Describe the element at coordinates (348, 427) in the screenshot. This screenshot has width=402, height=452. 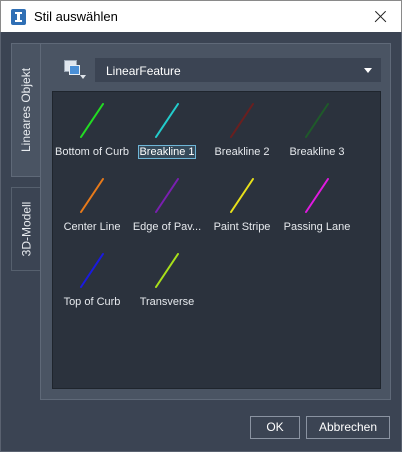
I see `cancel-button: Abbrechen` at that location.